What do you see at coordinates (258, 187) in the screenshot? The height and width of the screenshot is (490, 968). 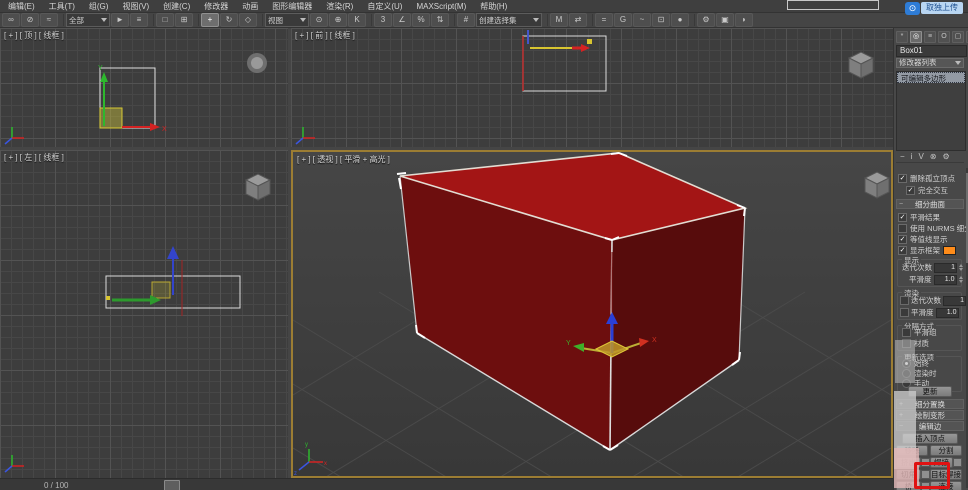 I see `viewcube-left` at bounding box center [258, 187].